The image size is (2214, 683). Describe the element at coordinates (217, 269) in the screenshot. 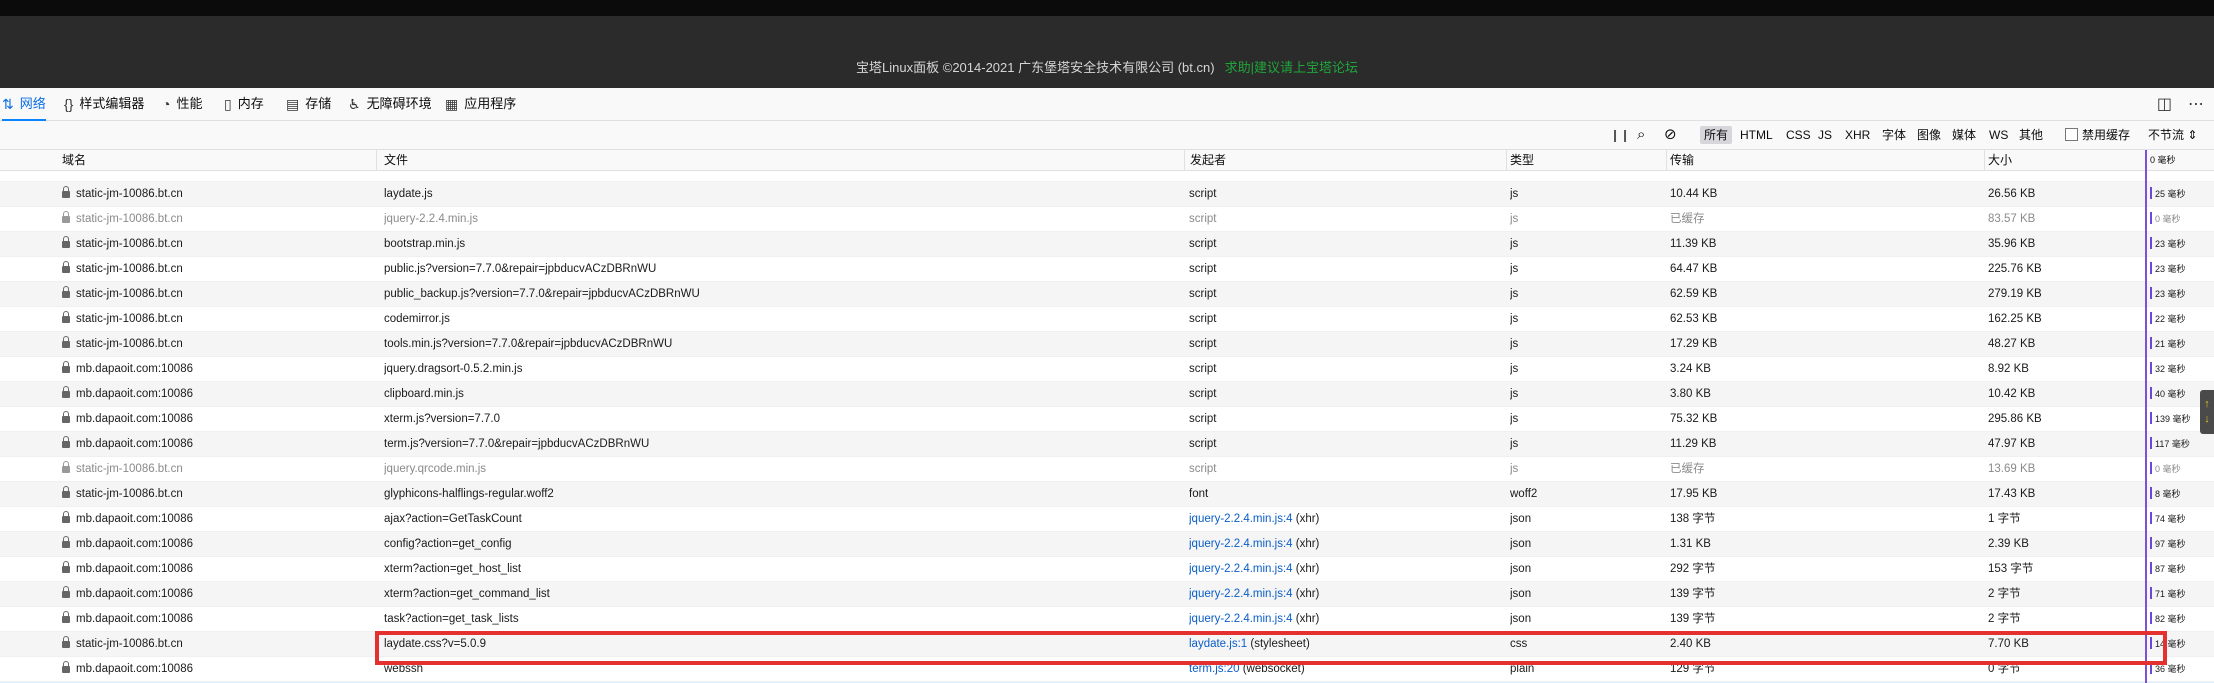

I see `cell-domain: static-jm-10086.bt.cn` at that location.